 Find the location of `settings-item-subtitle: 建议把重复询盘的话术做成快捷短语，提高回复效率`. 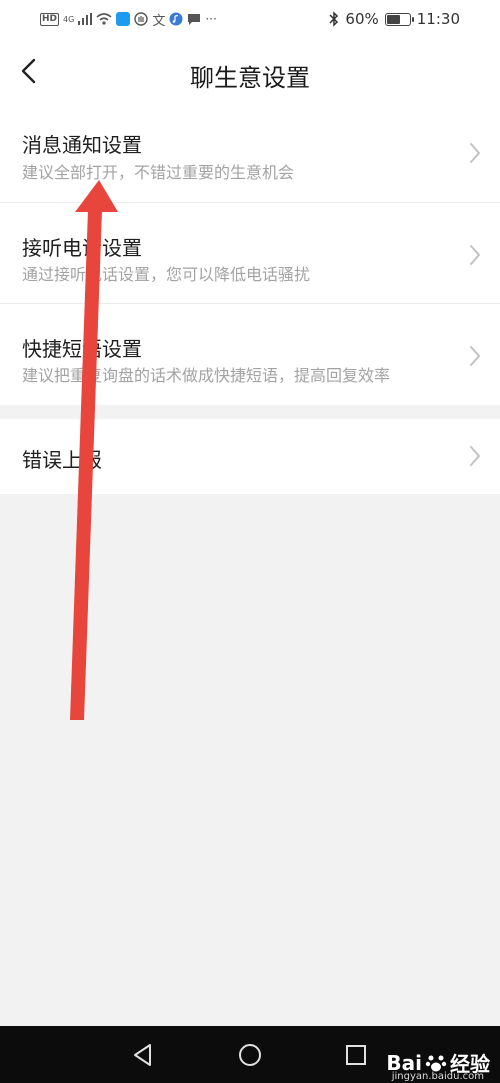

settings-item-subtitle: 建议把重复询盘的话术做成快捷短语，提高回复效率 is located at coordinates (206, 375).